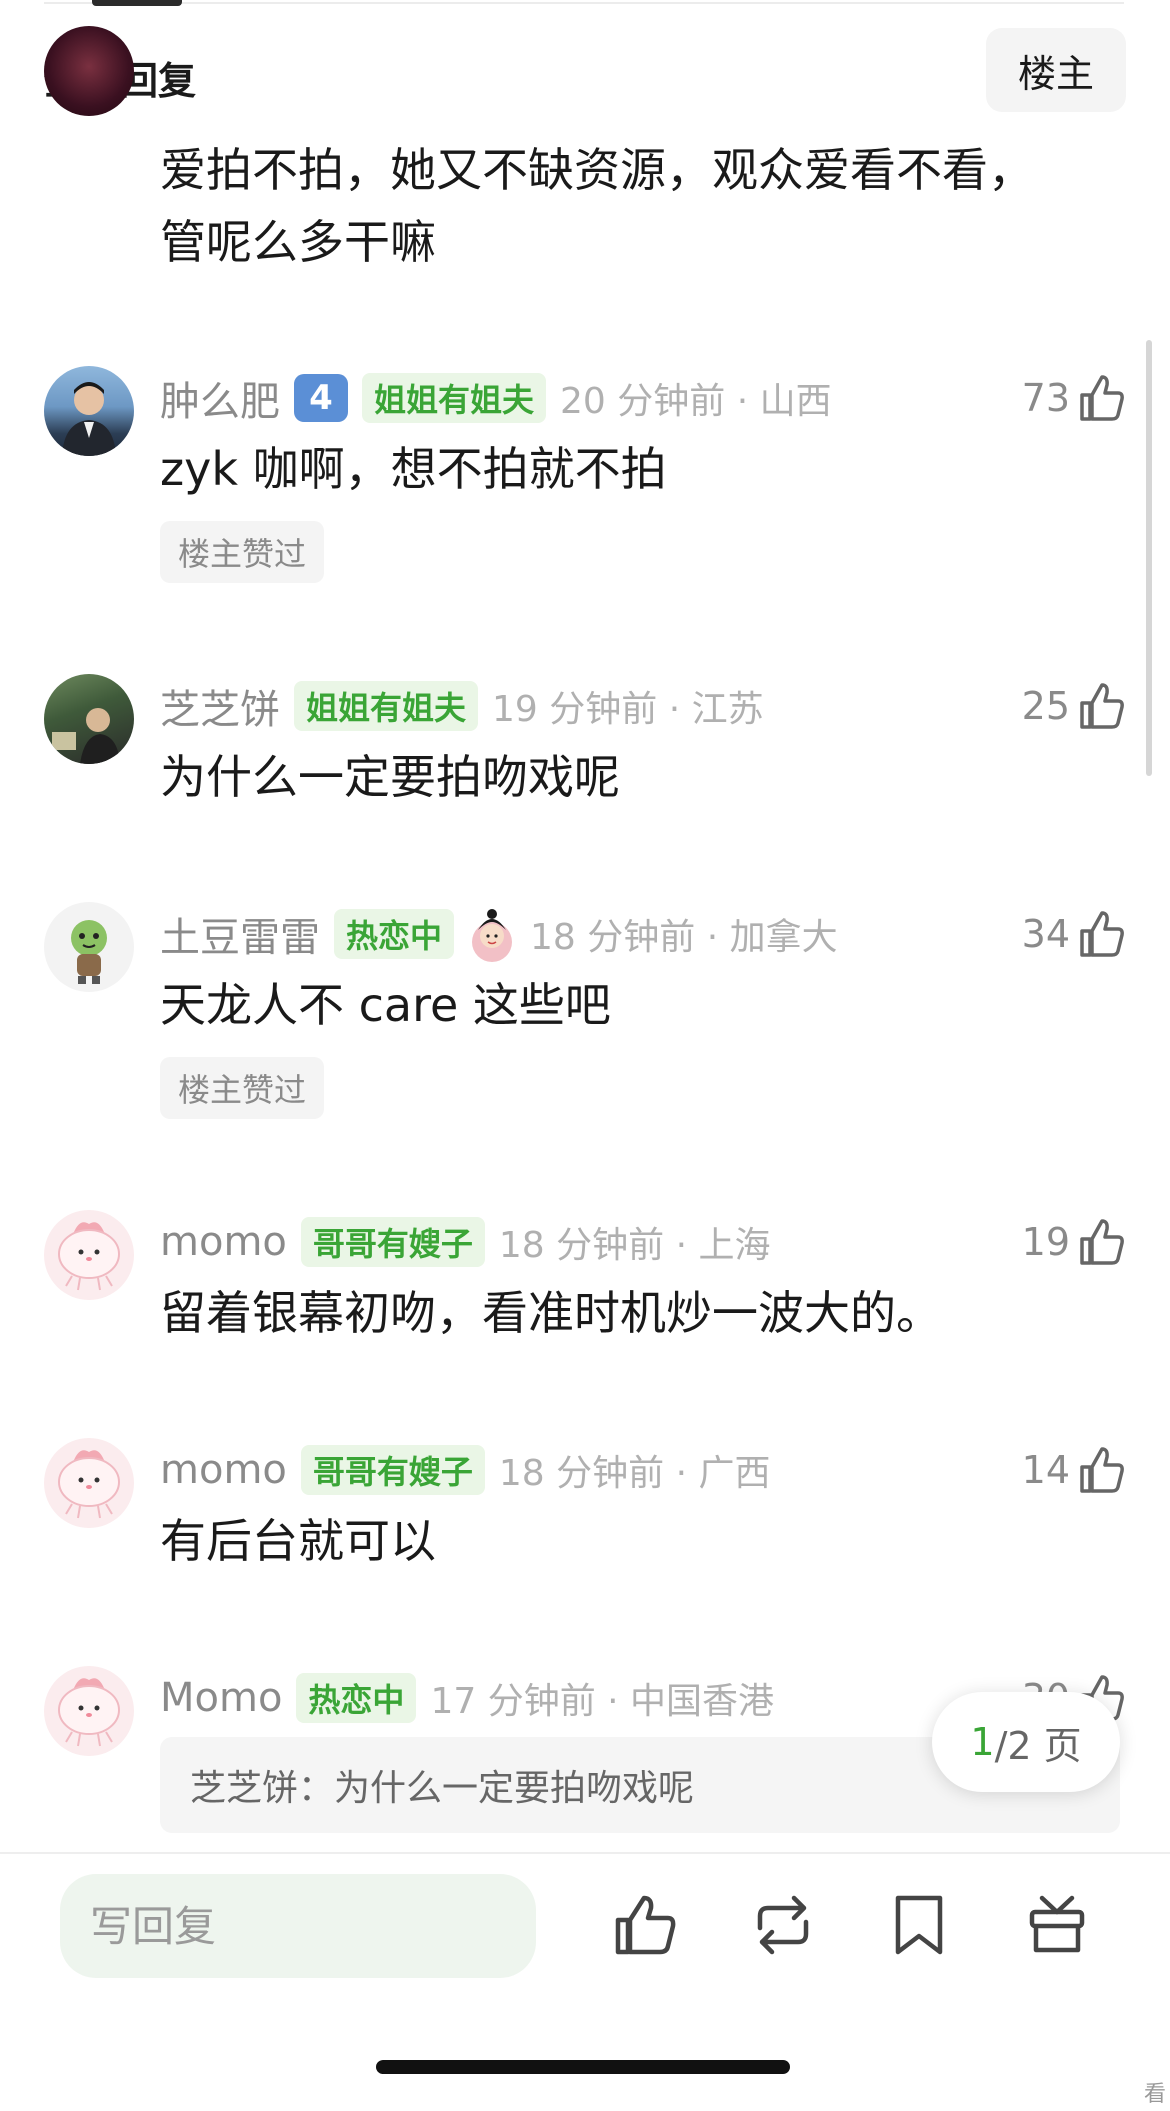 The image size is (1170, 2111). I want to click on timestamp-location: 18 分钟前 · 加拿大, so click(684, 937).